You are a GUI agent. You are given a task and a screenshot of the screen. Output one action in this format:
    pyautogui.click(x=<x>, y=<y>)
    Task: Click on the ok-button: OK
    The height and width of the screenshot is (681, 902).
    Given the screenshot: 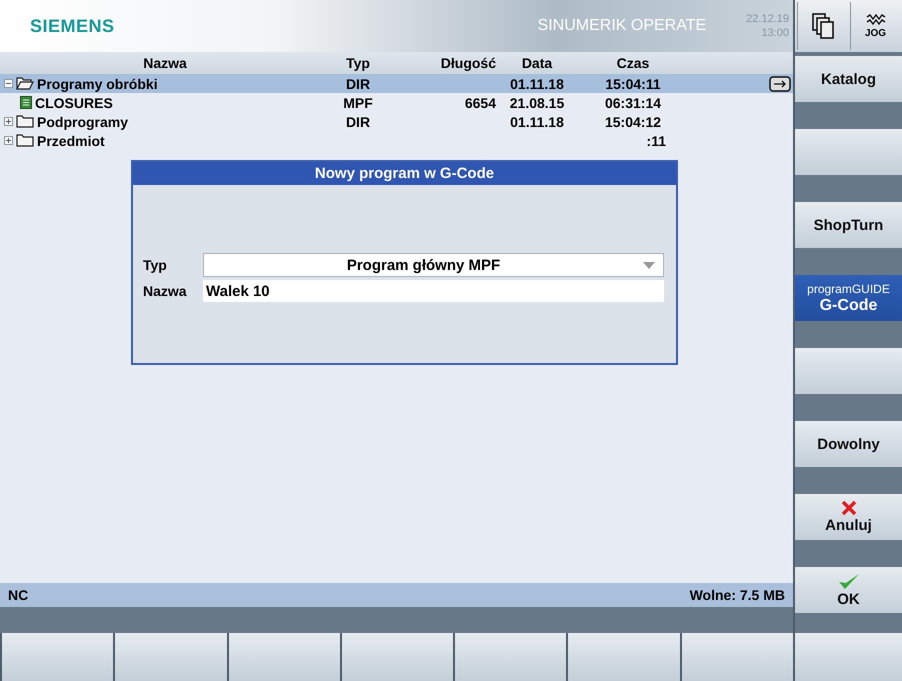 What is the action you would take?
    pyautogui.click(x=848, y=590)
    